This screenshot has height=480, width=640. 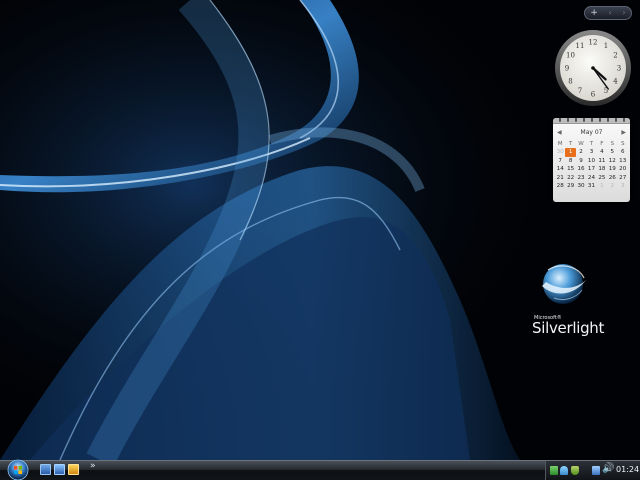 I want to click on taskbar, so click(x=320, y=470).